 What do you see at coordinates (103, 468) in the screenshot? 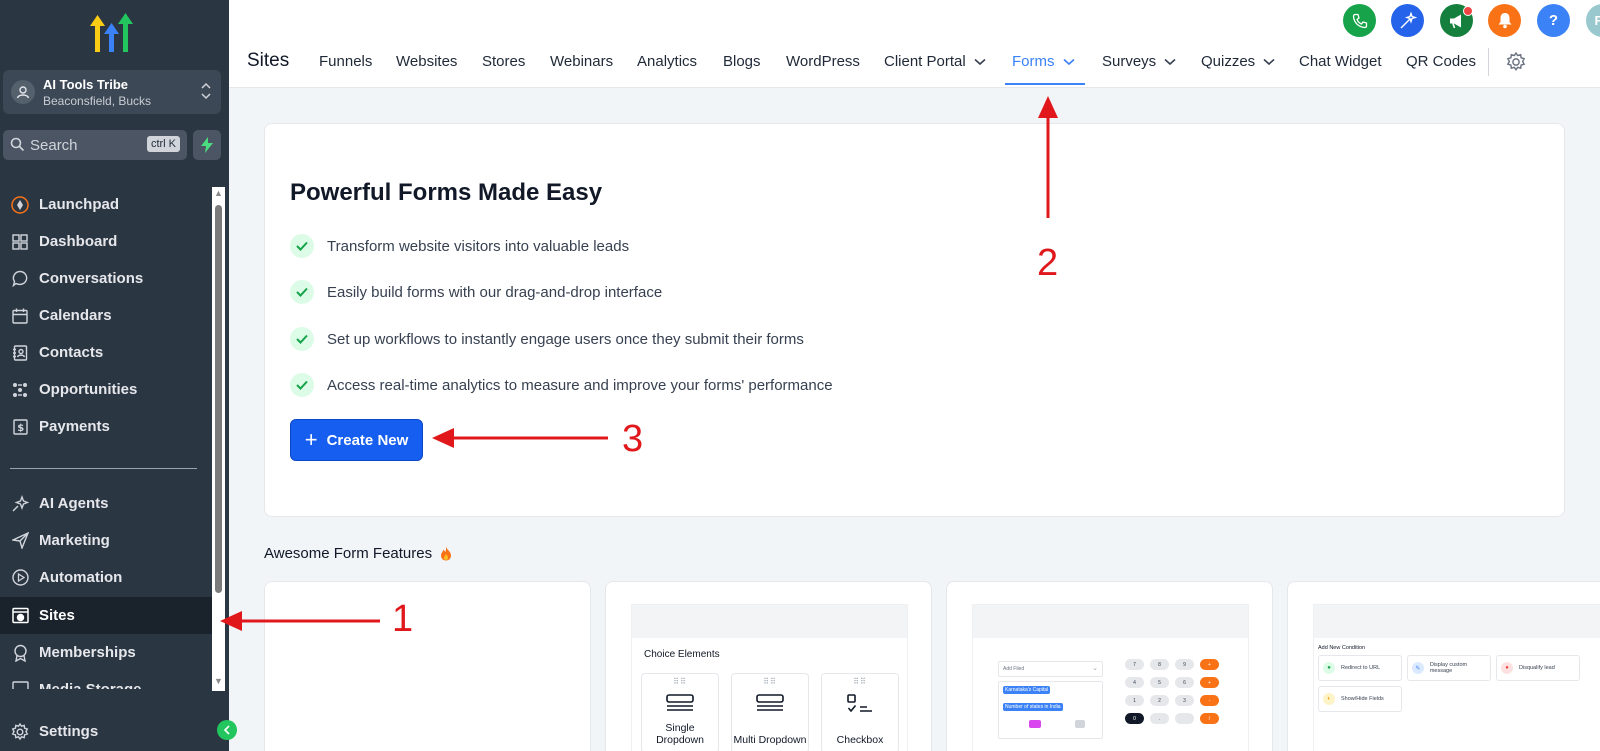
I see `sidebar-divider` at bounding box center [103, 468].